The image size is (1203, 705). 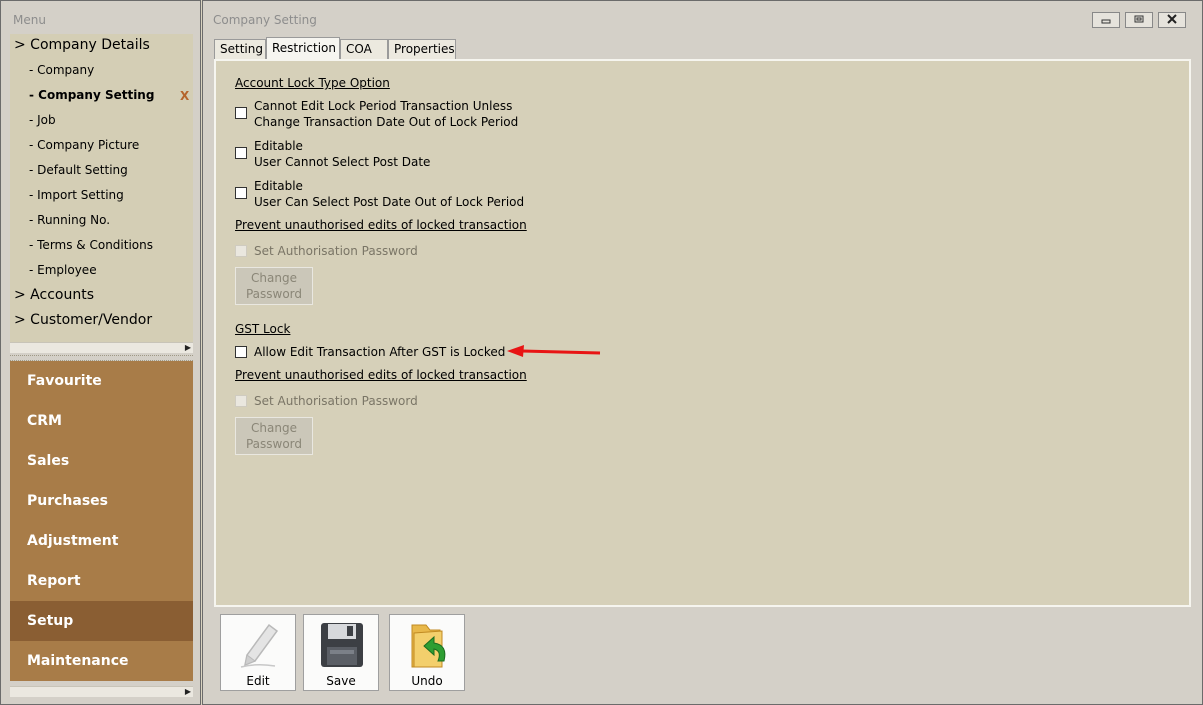 What do you see at coordinates (278, 146) in the screenshot?
I see `option-2-line-1: Editable` at bounding box center [278, 146].